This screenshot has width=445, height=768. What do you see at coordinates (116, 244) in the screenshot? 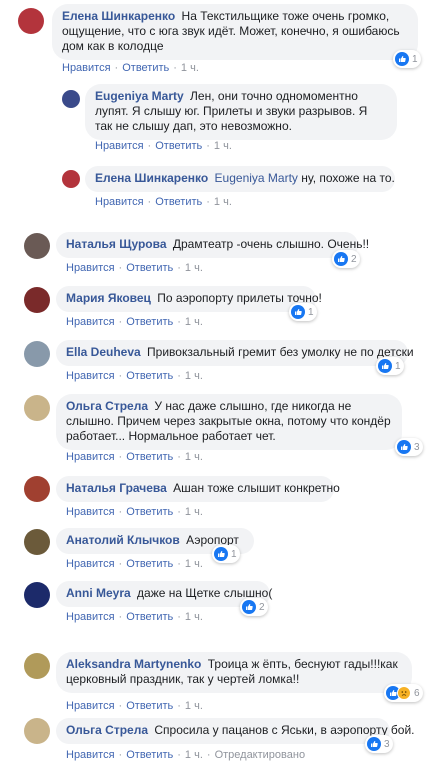
I see `author-name: Наталья Щурова` at bounding box center [116, 244].